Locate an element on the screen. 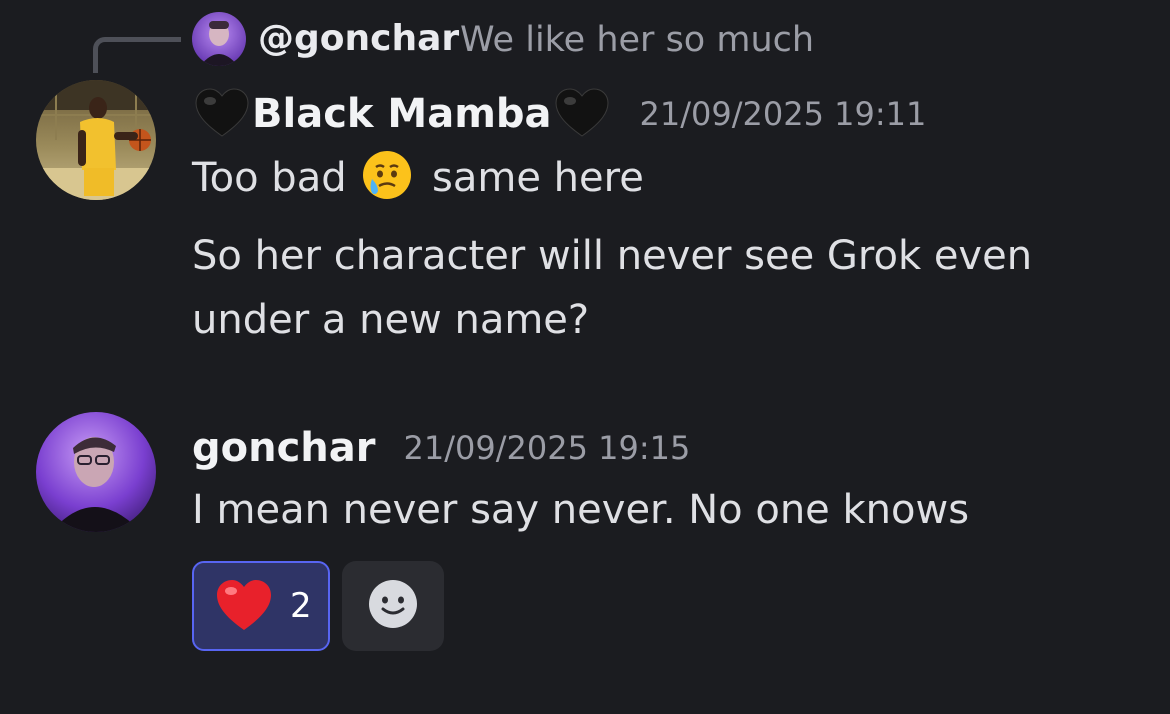 This screenshot has height=714, width=1170. add-reaction-button is located at coordinates (393, 606).